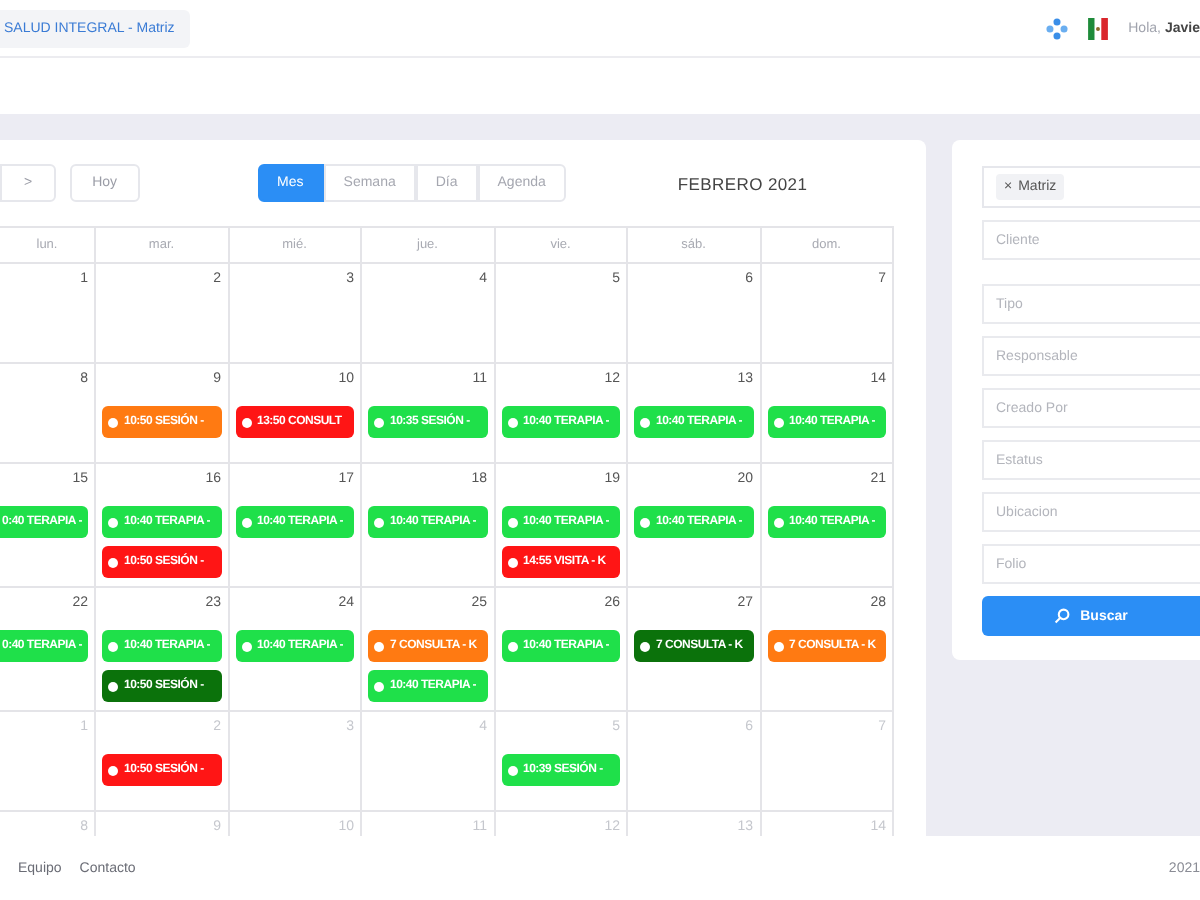  Describe the element at coordinates (742, 183) in the screenshot. I see `month-title: FEBRERO 2021` at that location.